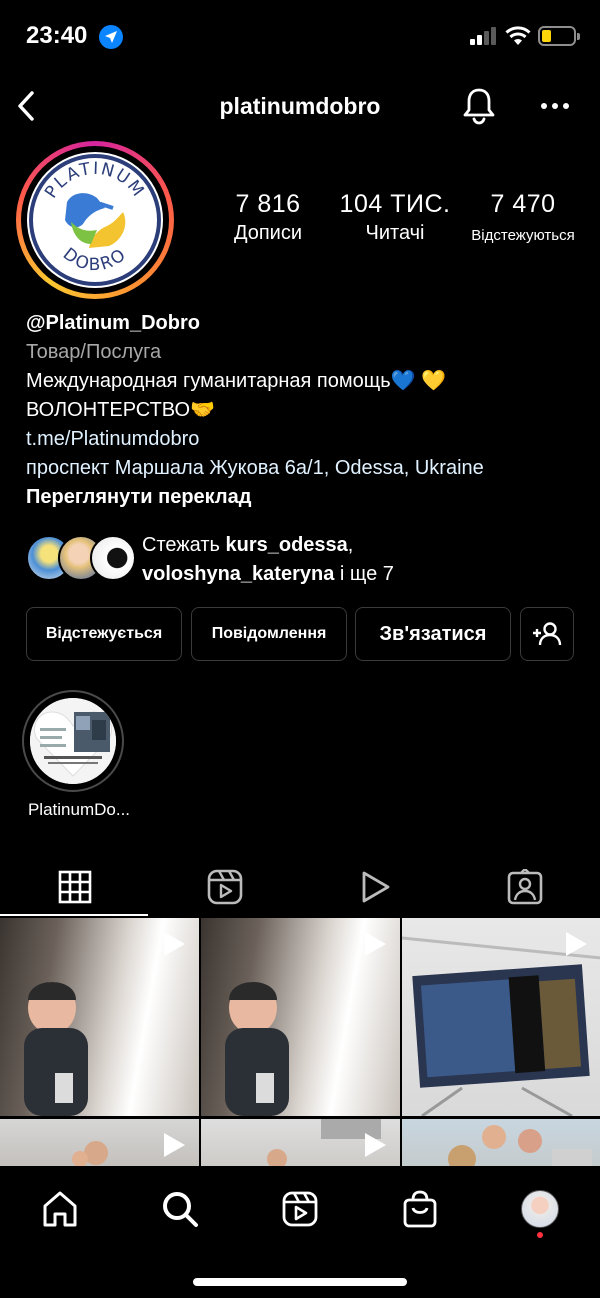  Describe the element at coordinates (57, 35) in the screenshot. I see `status-time: 23:40` at that location.